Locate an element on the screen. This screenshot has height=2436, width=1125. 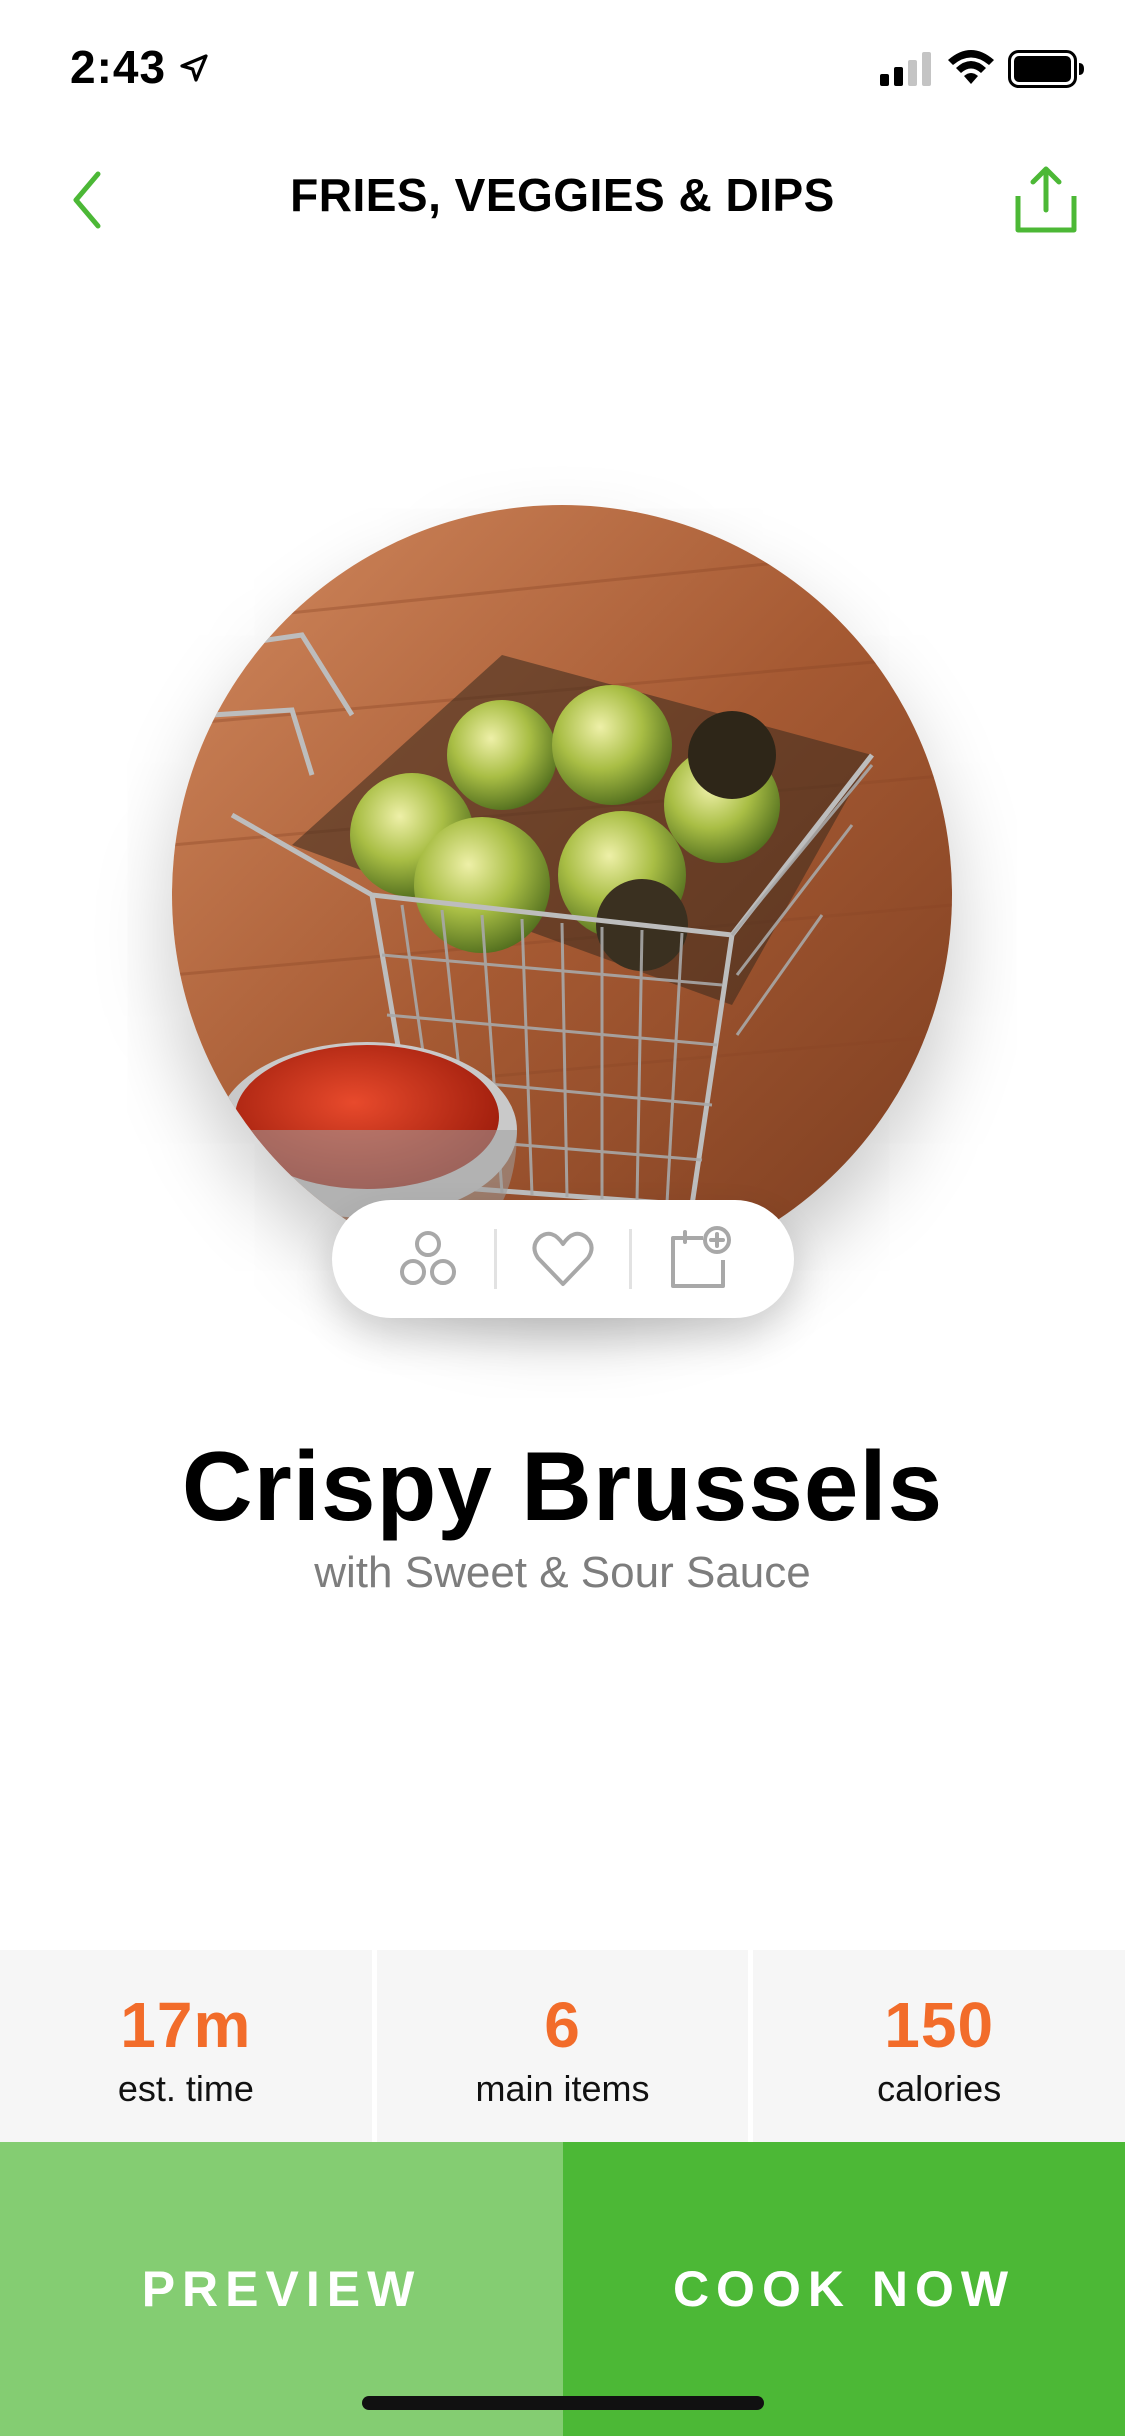
page-title: FRIES, VEGGIES & DIPS is located at coordinates (562, 195).